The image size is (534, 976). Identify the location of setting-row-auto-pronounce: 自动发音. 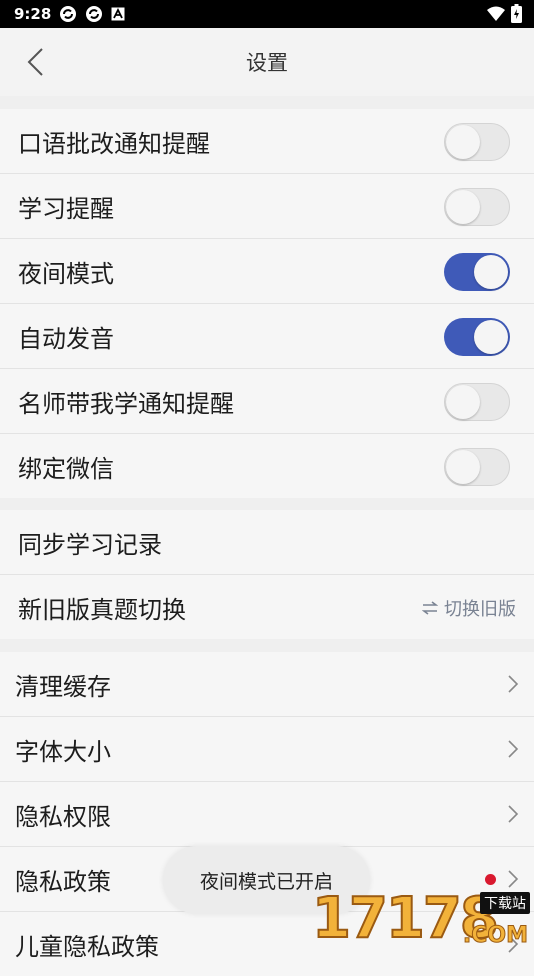
(267, 336).